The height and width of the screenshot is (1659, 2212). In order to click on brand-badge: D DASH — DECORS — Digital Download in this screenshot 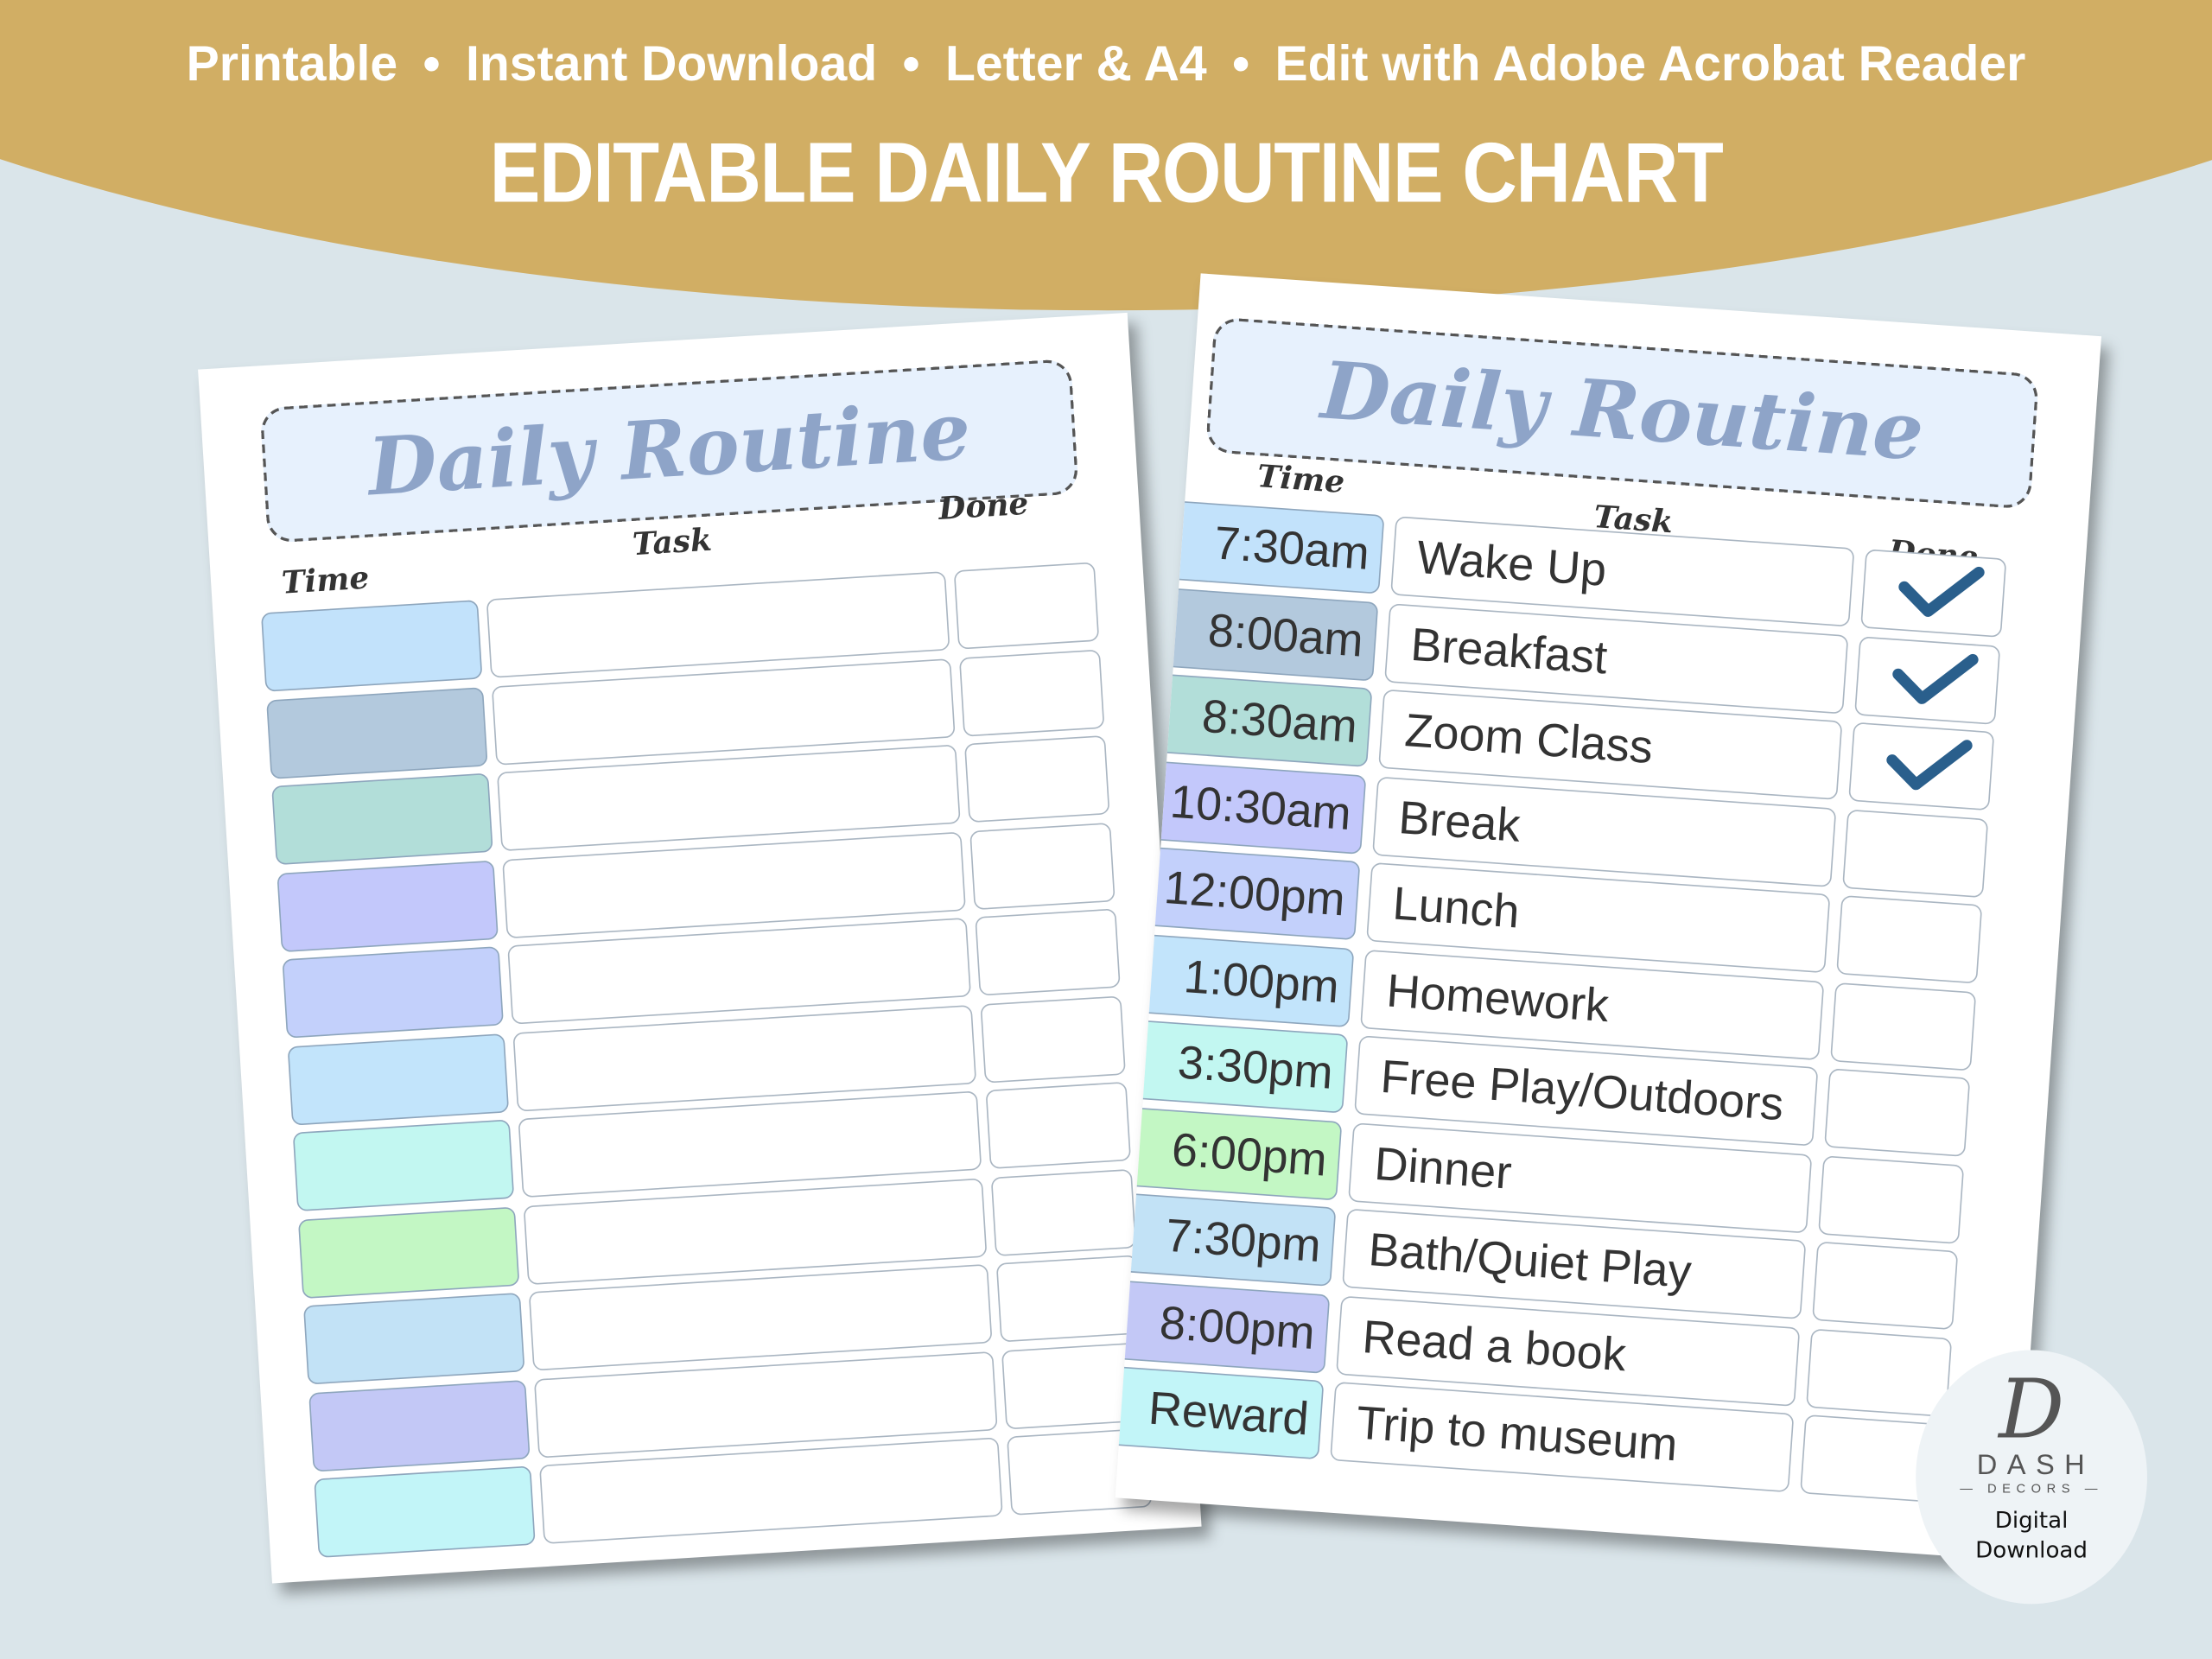, I will do `click(2032, 1477)`.